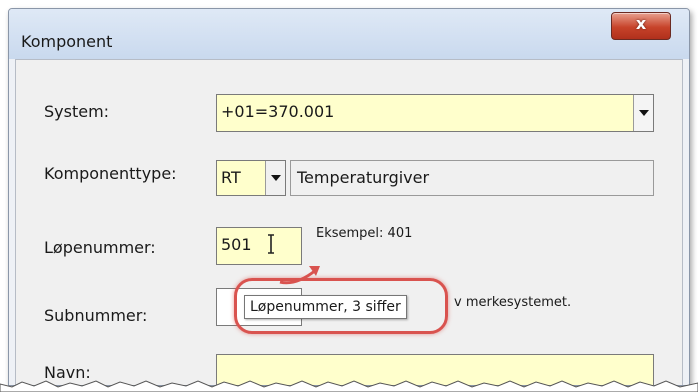 This screenshot has height=392, width=698. Describe the element at coordinates (435, 113) in the screenshot. I see `system-combobox: +01=370.001` at that location.